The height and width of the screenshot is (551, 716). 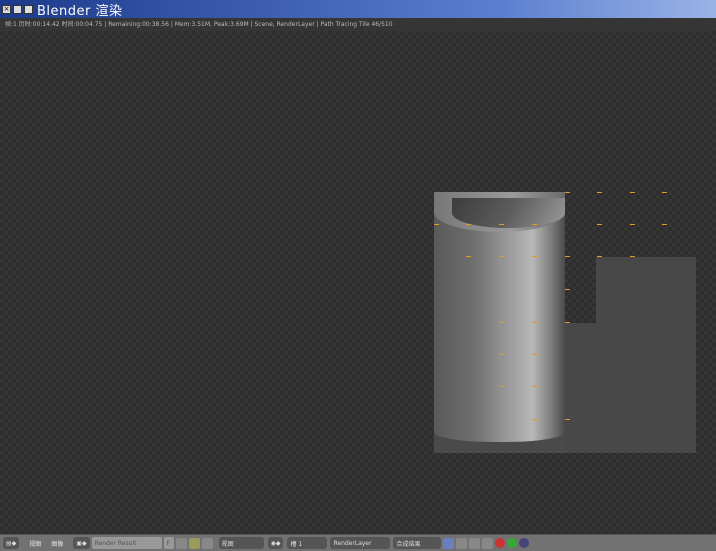 What do you see at coordinates (81, 543) in the screenshot?
I see `image-browse-button: ▣◆` at bounding box center [81, 543].